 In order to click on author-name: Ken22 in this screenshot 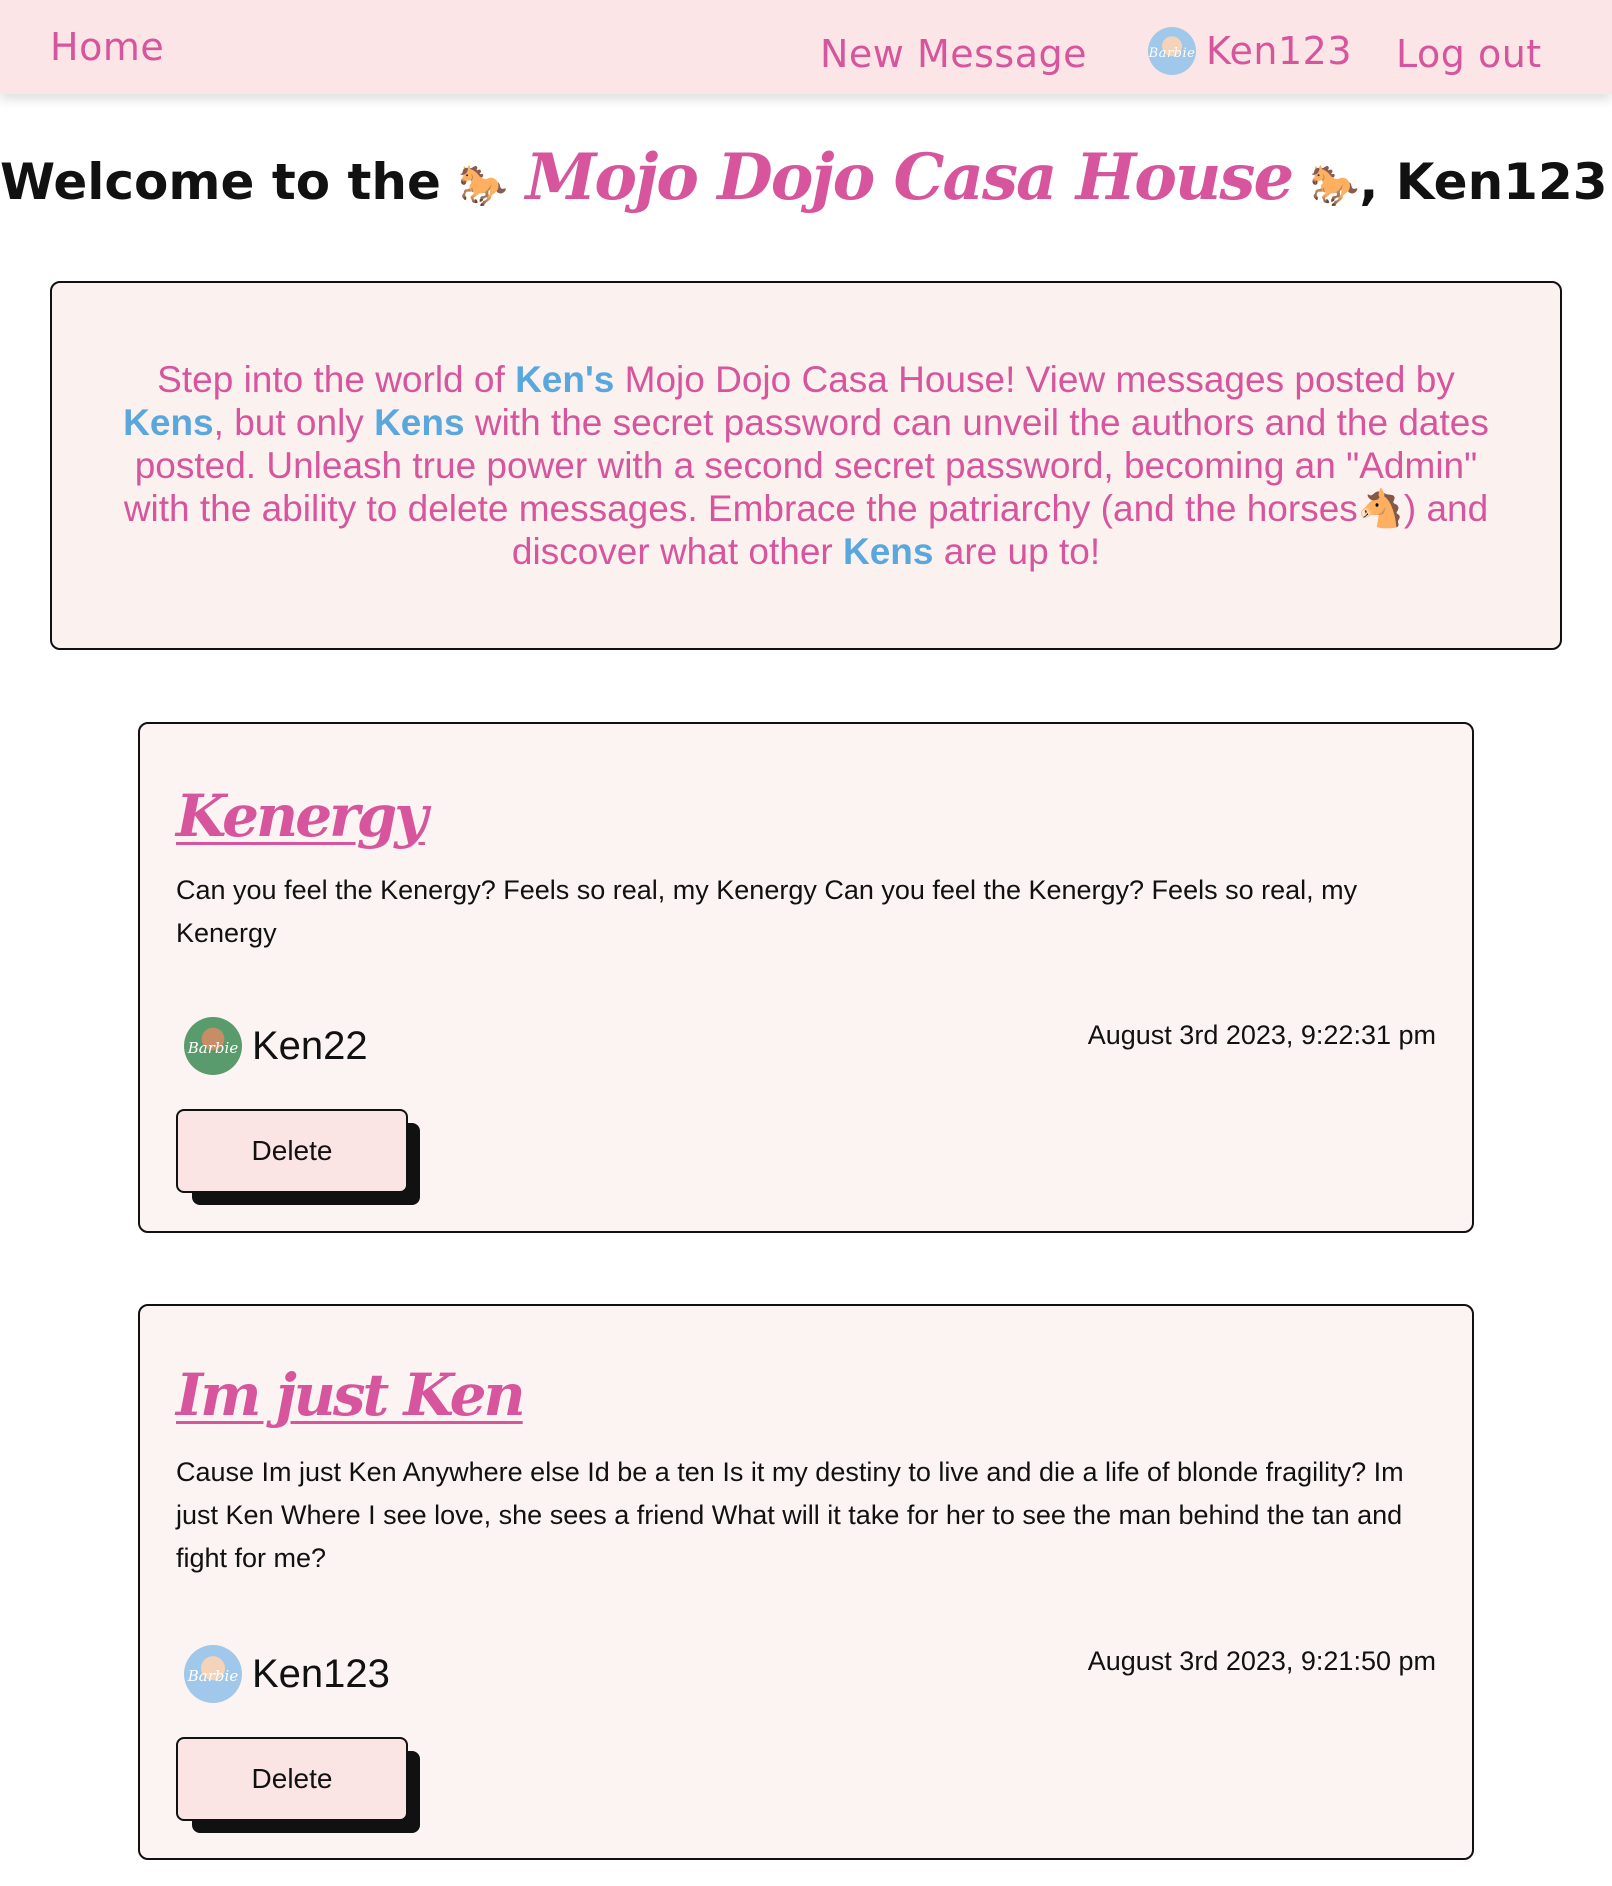, I will do `click(310, 1045)`.